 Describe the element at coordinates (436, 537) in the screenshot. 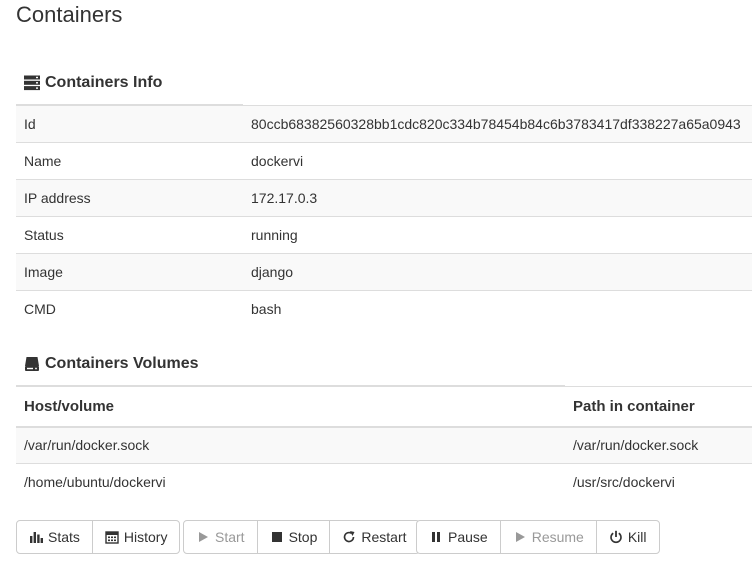

I see `pause-icon` at that location.